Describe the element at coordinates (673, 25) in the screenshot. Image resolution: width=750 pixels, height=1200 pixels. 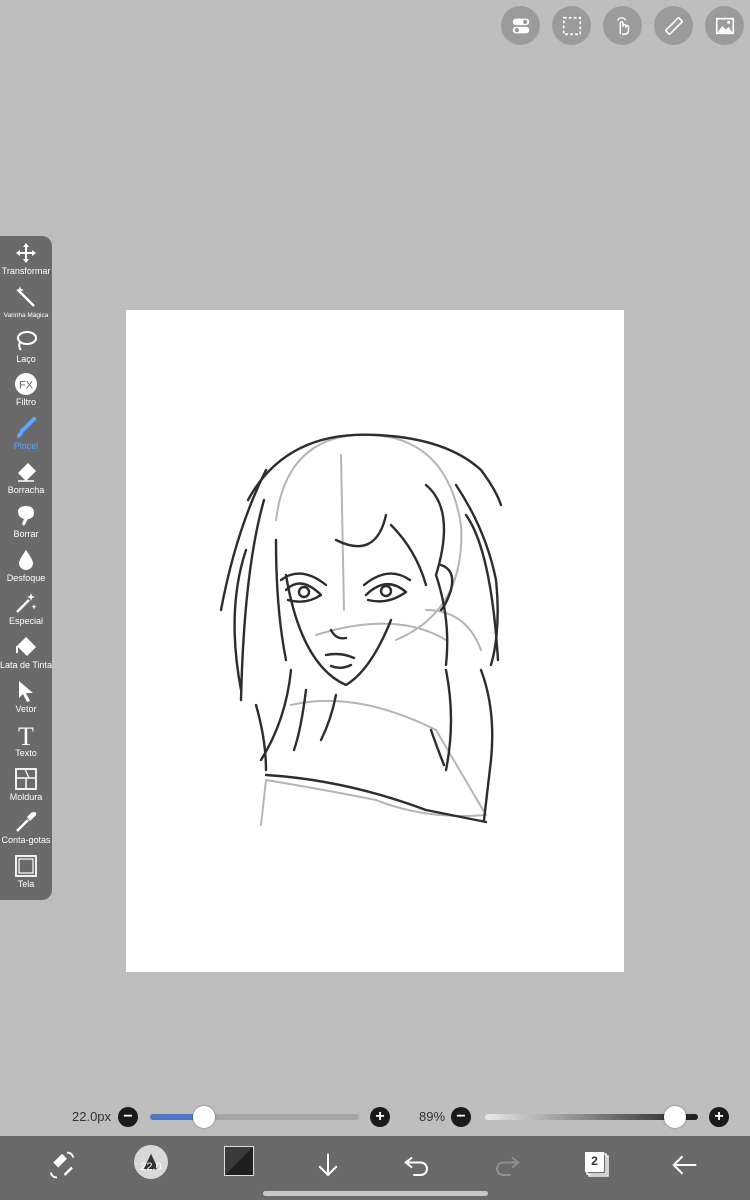
I see `ruler-icon` at that location.